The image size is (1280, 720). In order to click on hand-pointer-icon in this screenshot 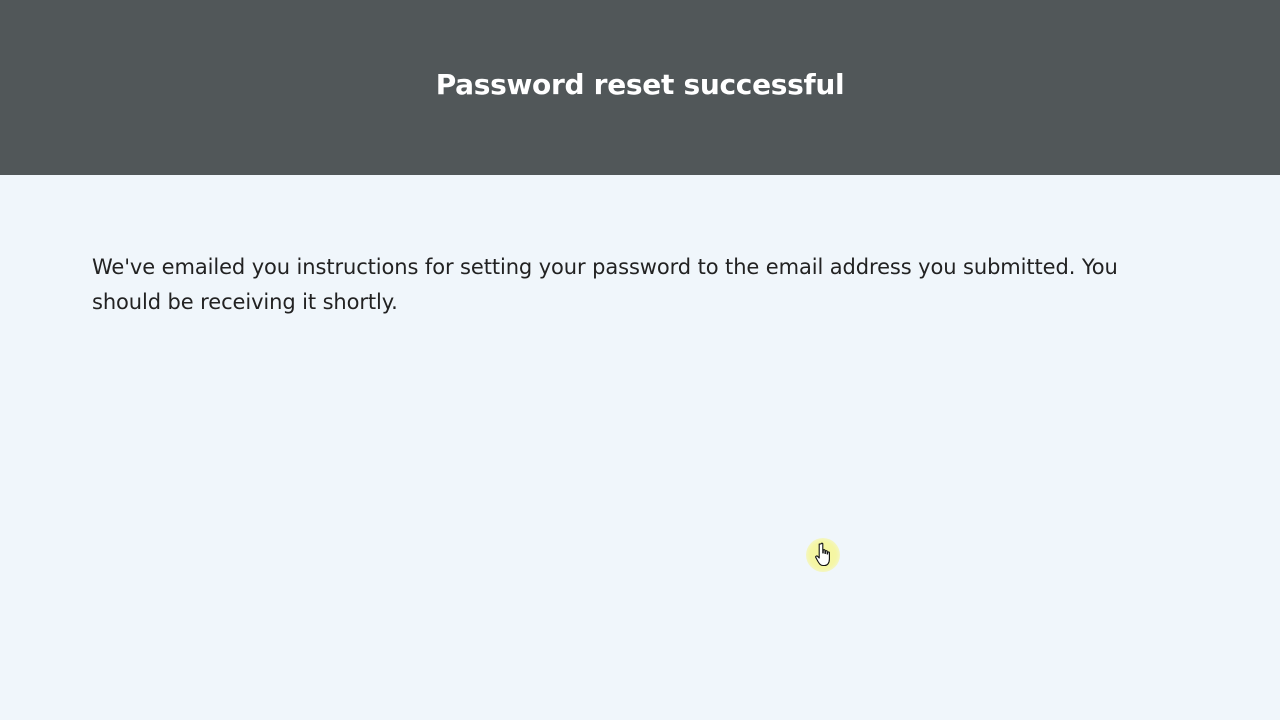, I will do `click(822, 554)`.